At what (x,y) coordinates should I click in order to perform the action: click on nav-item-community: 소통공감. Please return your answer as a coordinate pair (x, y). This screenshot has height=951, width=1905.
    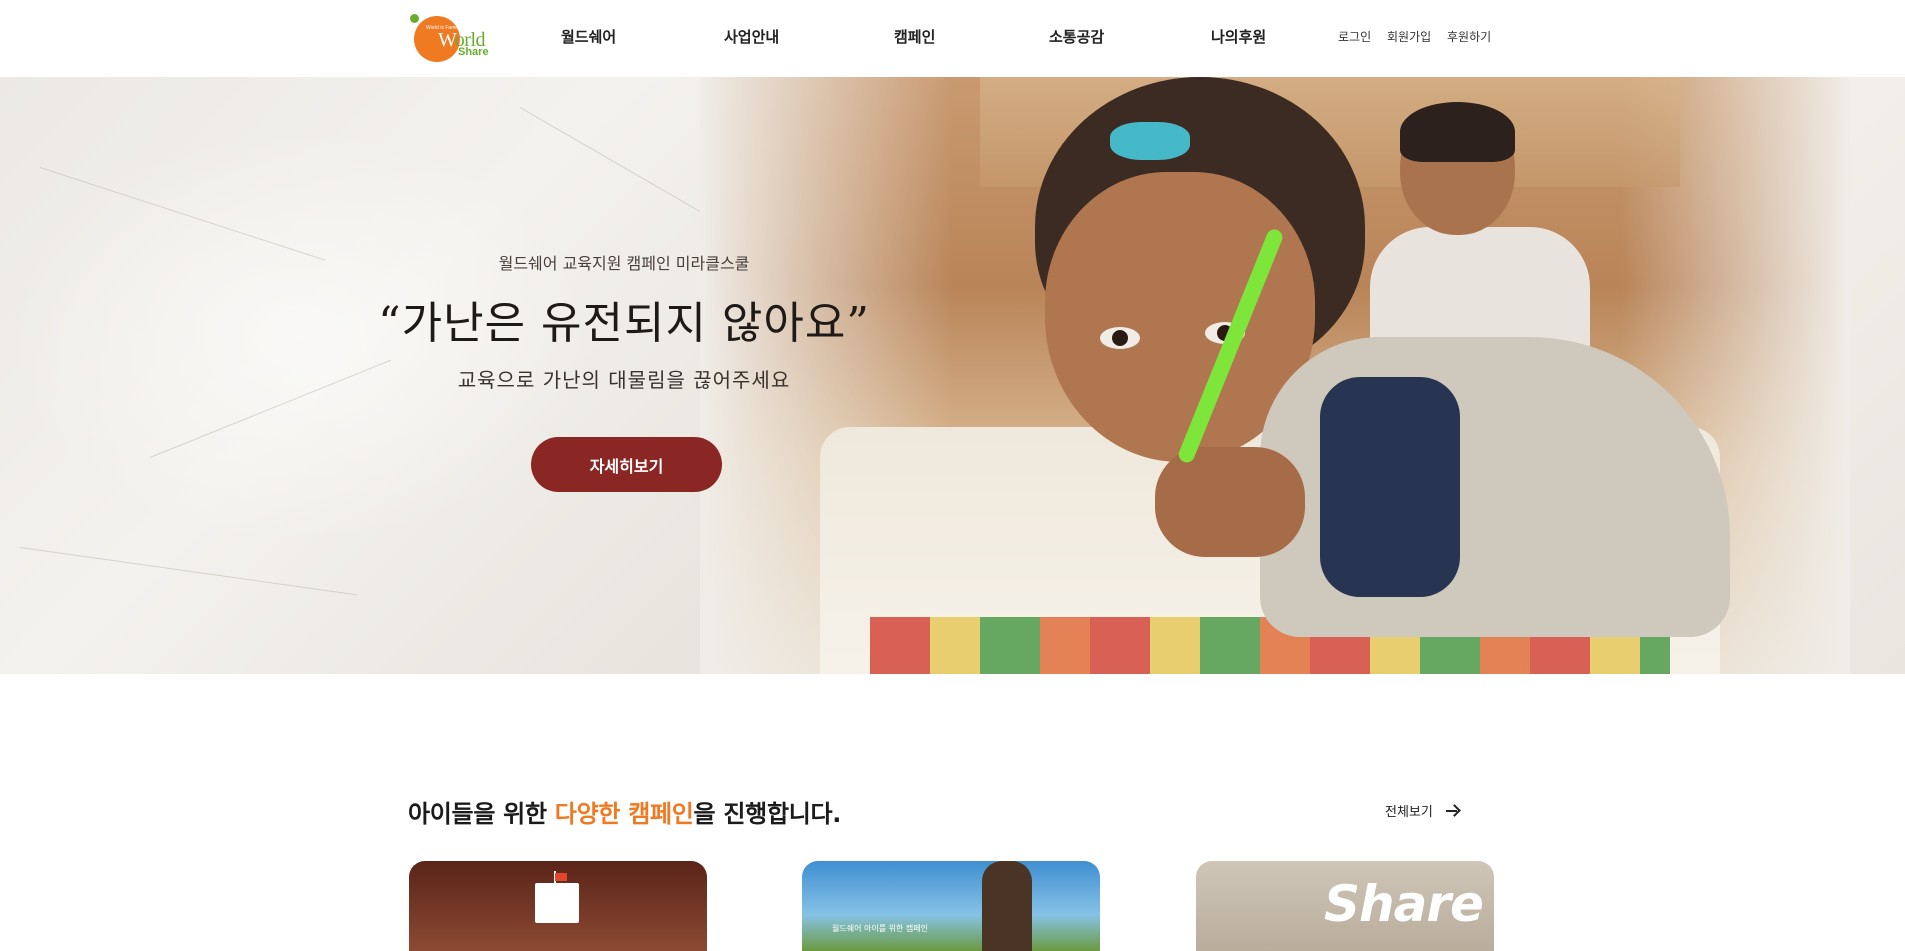
    Looking at the image, I should click on (1076, 36).